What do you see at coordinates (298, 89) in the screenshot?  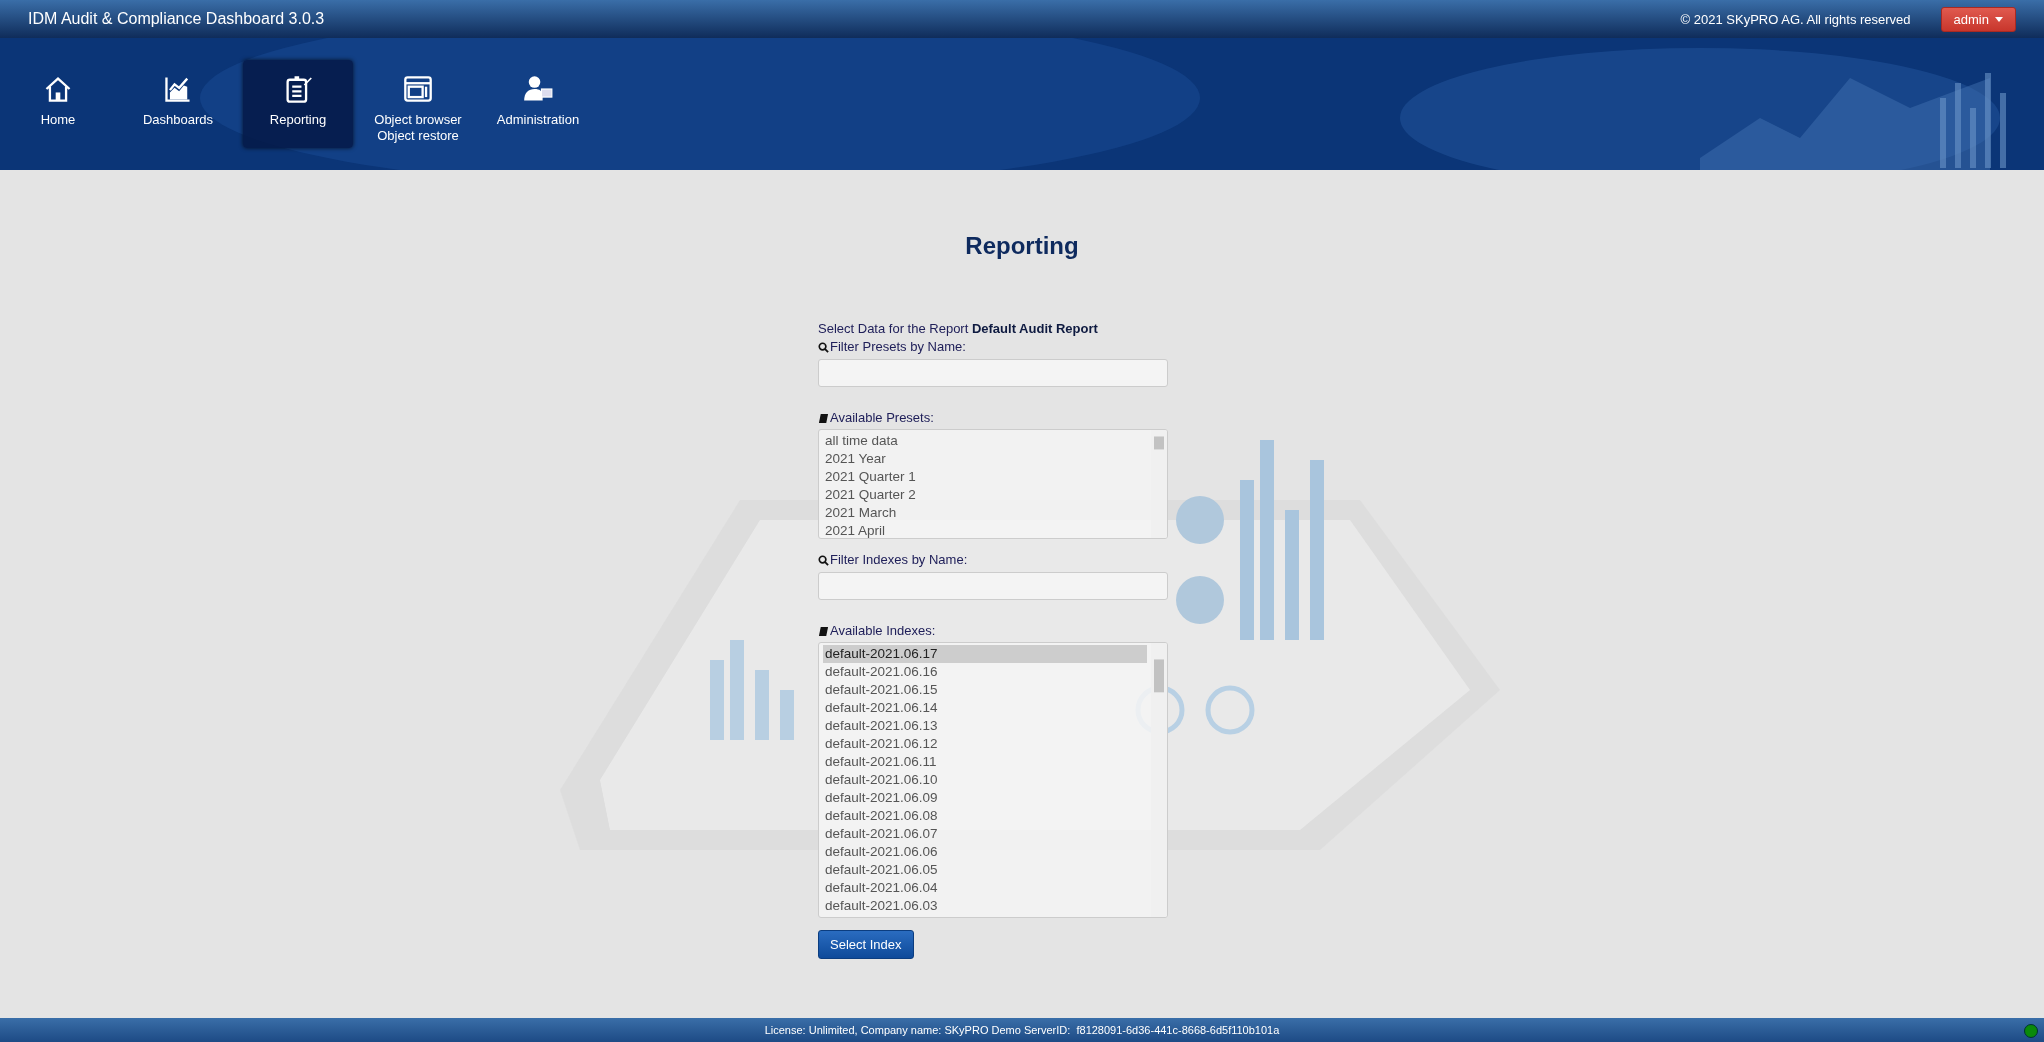 I see `clipboard-icon` at bounding box center [298, 89].